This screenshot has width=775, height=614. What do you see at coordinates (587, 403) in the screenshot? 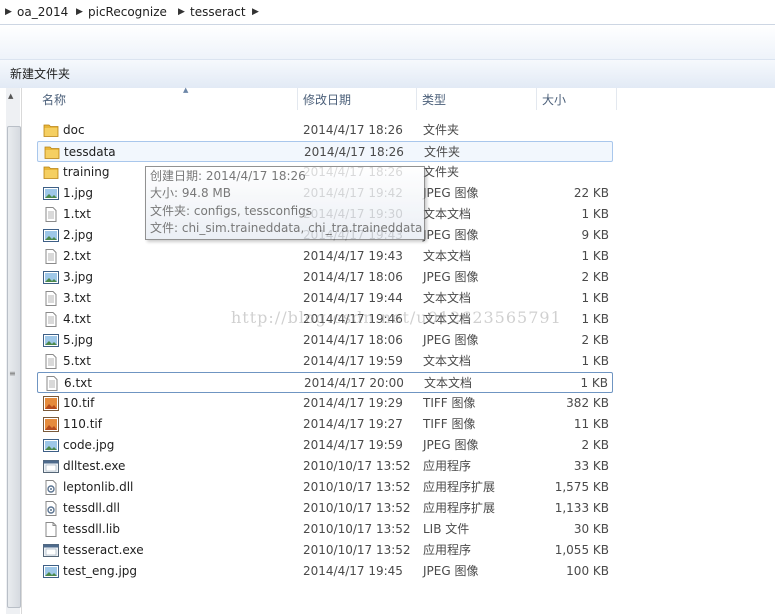
I see `file-size: 382 KB` at bounding box center [587, 403].